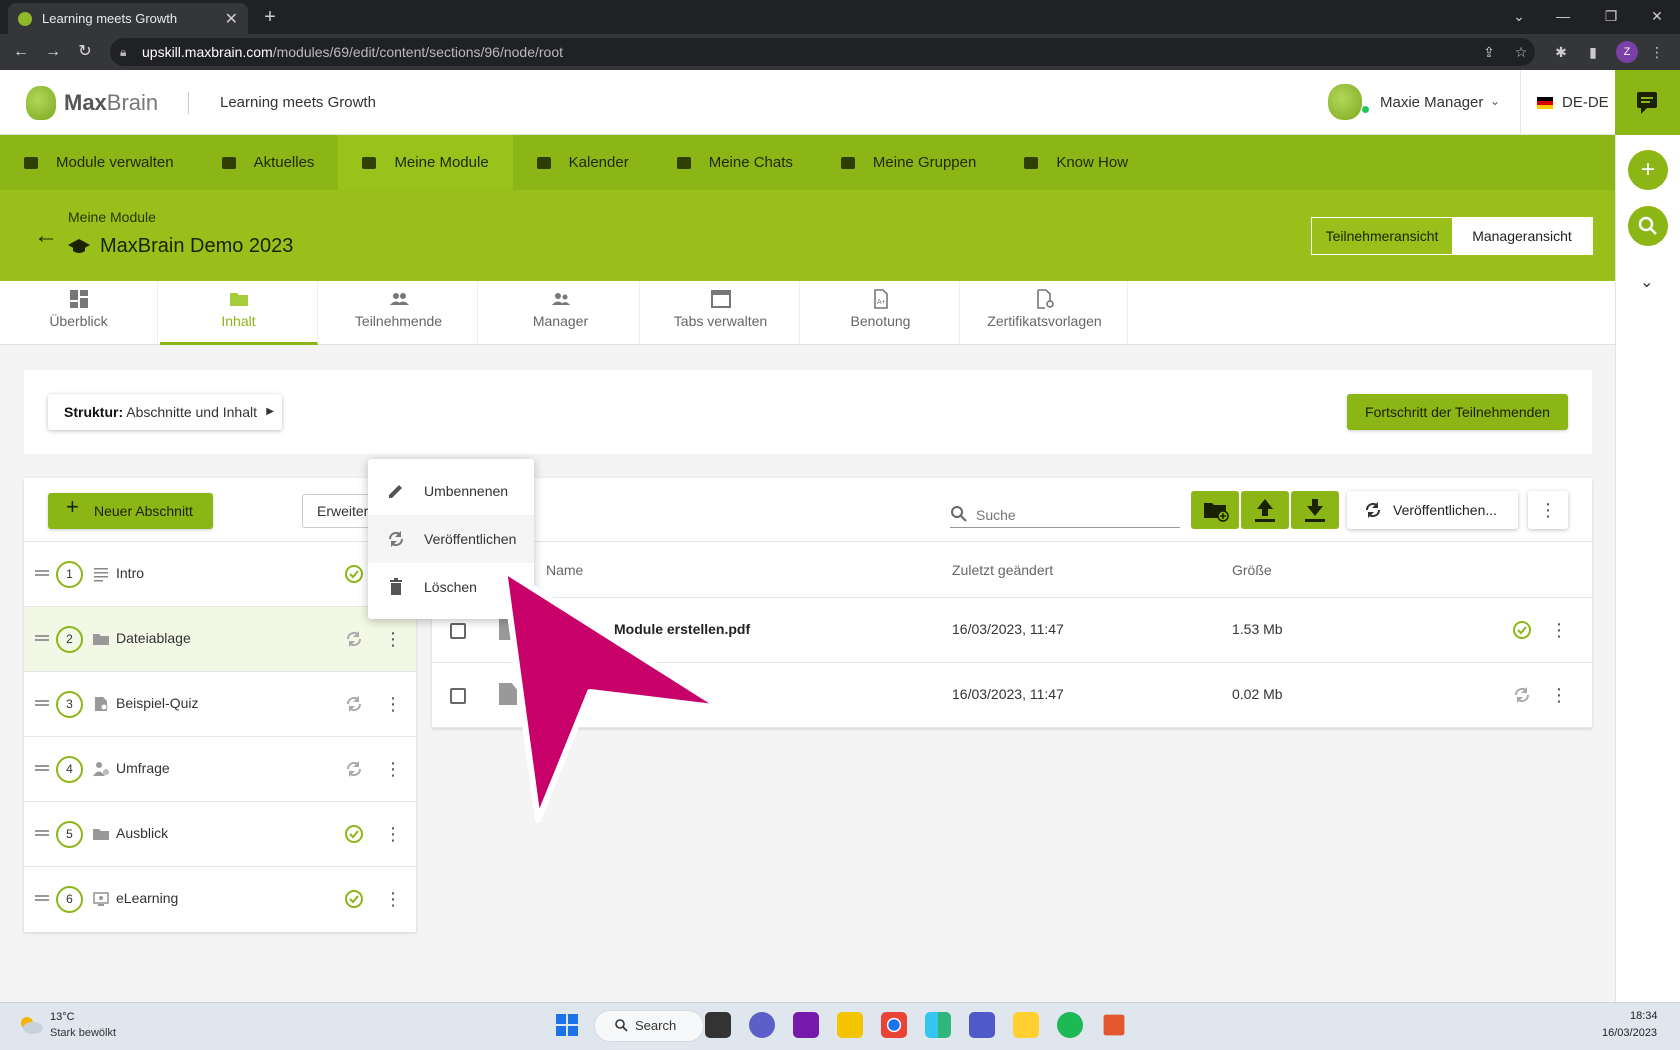  Describe the element at coordinates (850, 1025) in the screenshot. I see `file-explorer-icon` at that location.